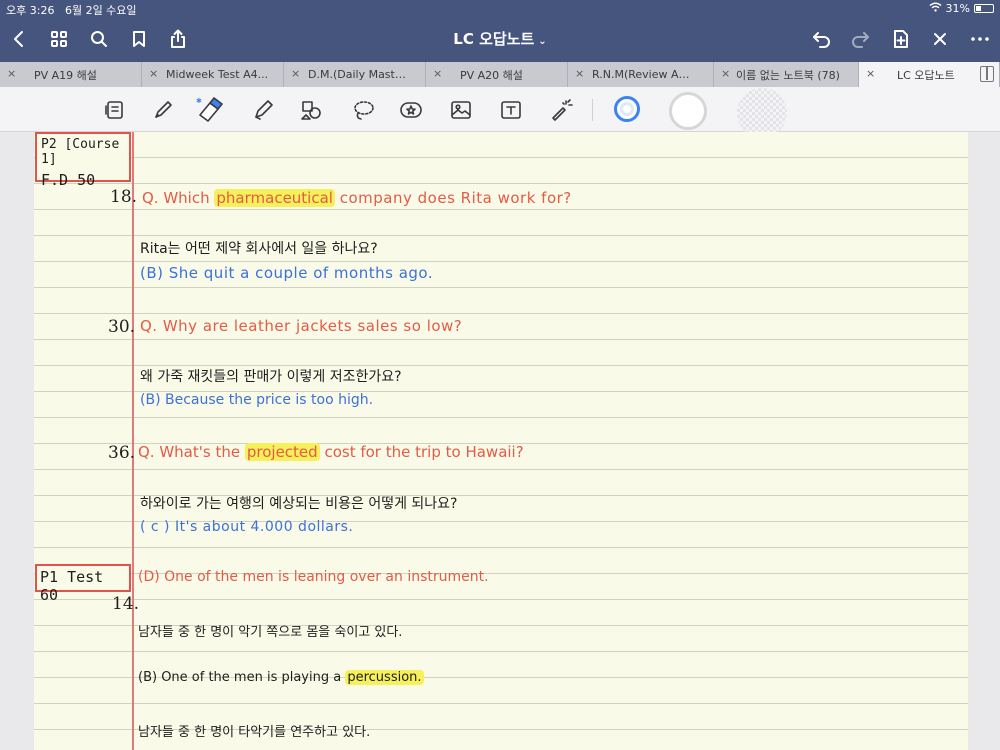 Image resolution: width=1000 pixels, height=750 pixels. I want to click on laser-pointer-tool, so click(561, 110).